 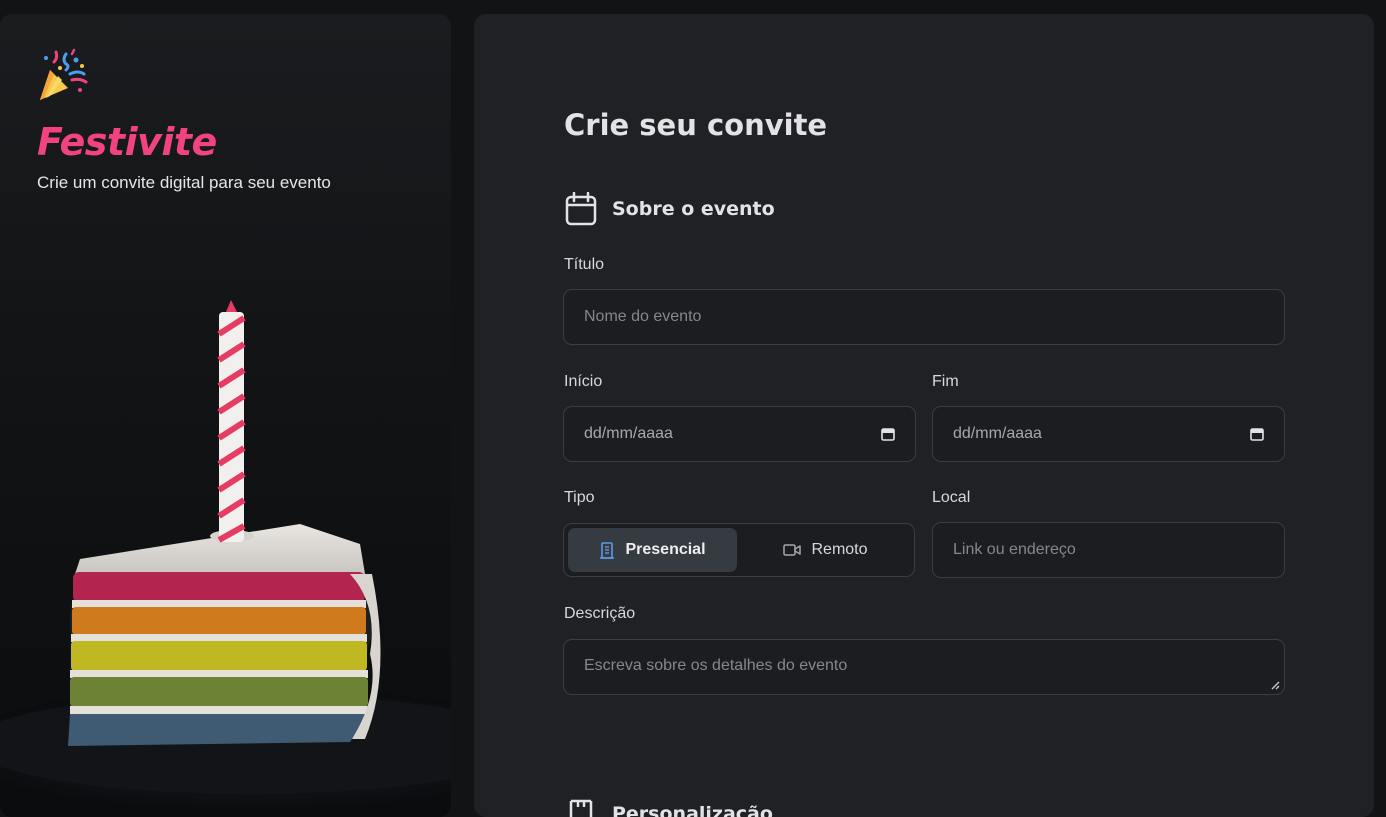 I want to click on party-popper-icon, so click(x=64, y=74).